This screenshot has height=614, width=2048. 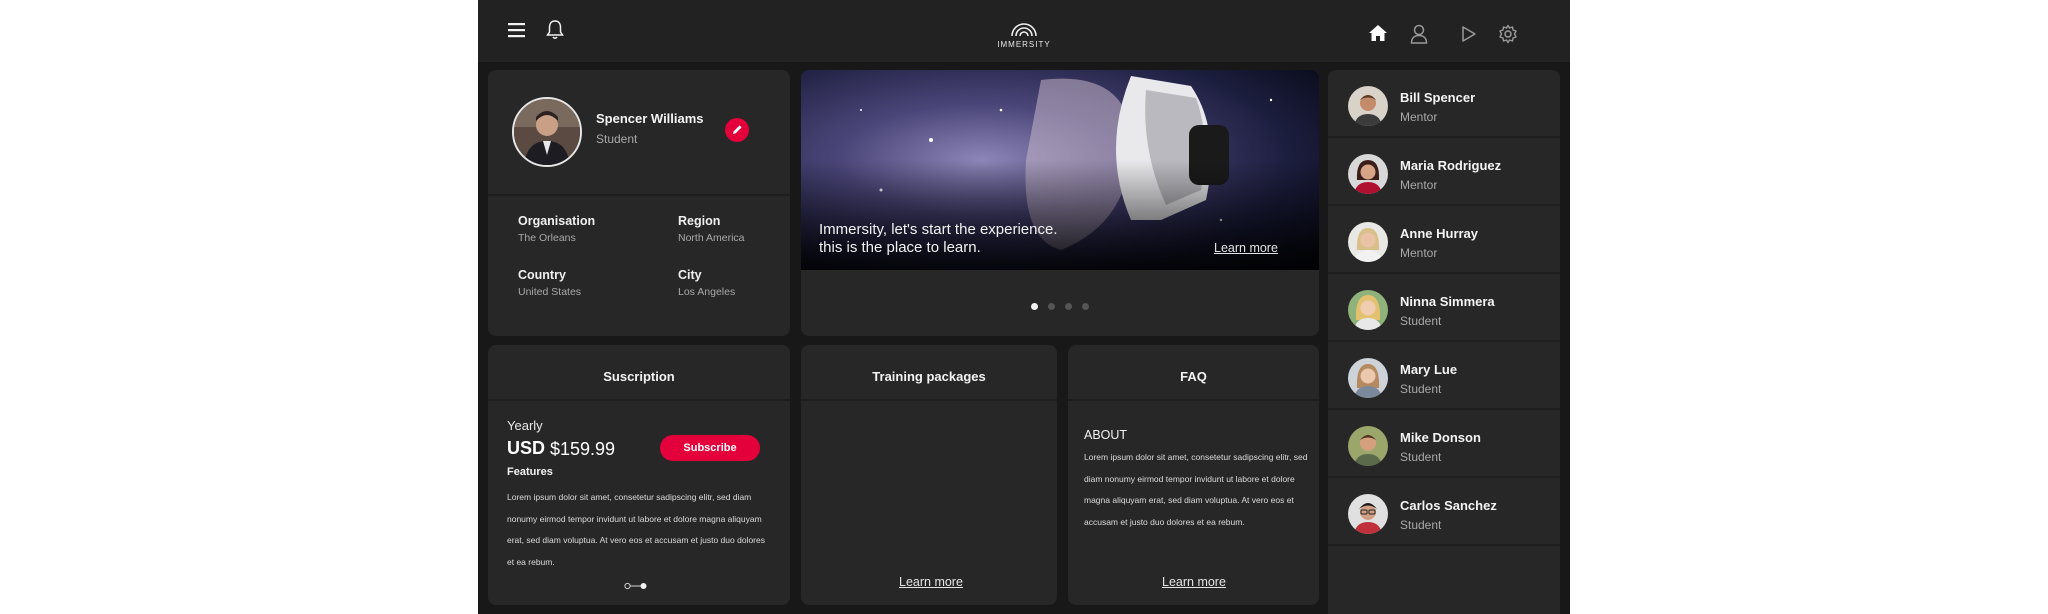 I want to click on list-item: Maria Rodriguez Mentor, so click(x=1444, y=172).